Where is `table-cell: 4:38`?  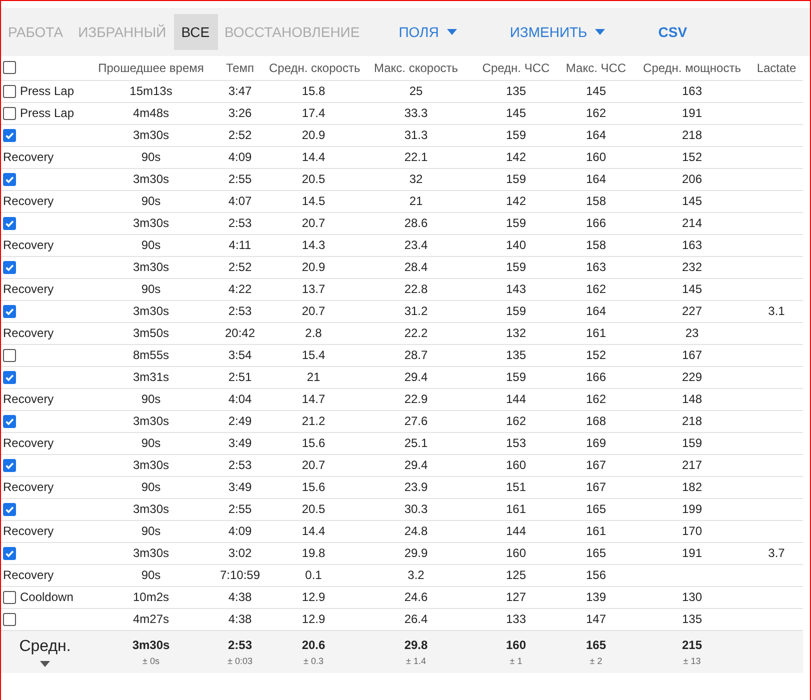 table-cell: 4:38 is located at coordinates (240, 597).